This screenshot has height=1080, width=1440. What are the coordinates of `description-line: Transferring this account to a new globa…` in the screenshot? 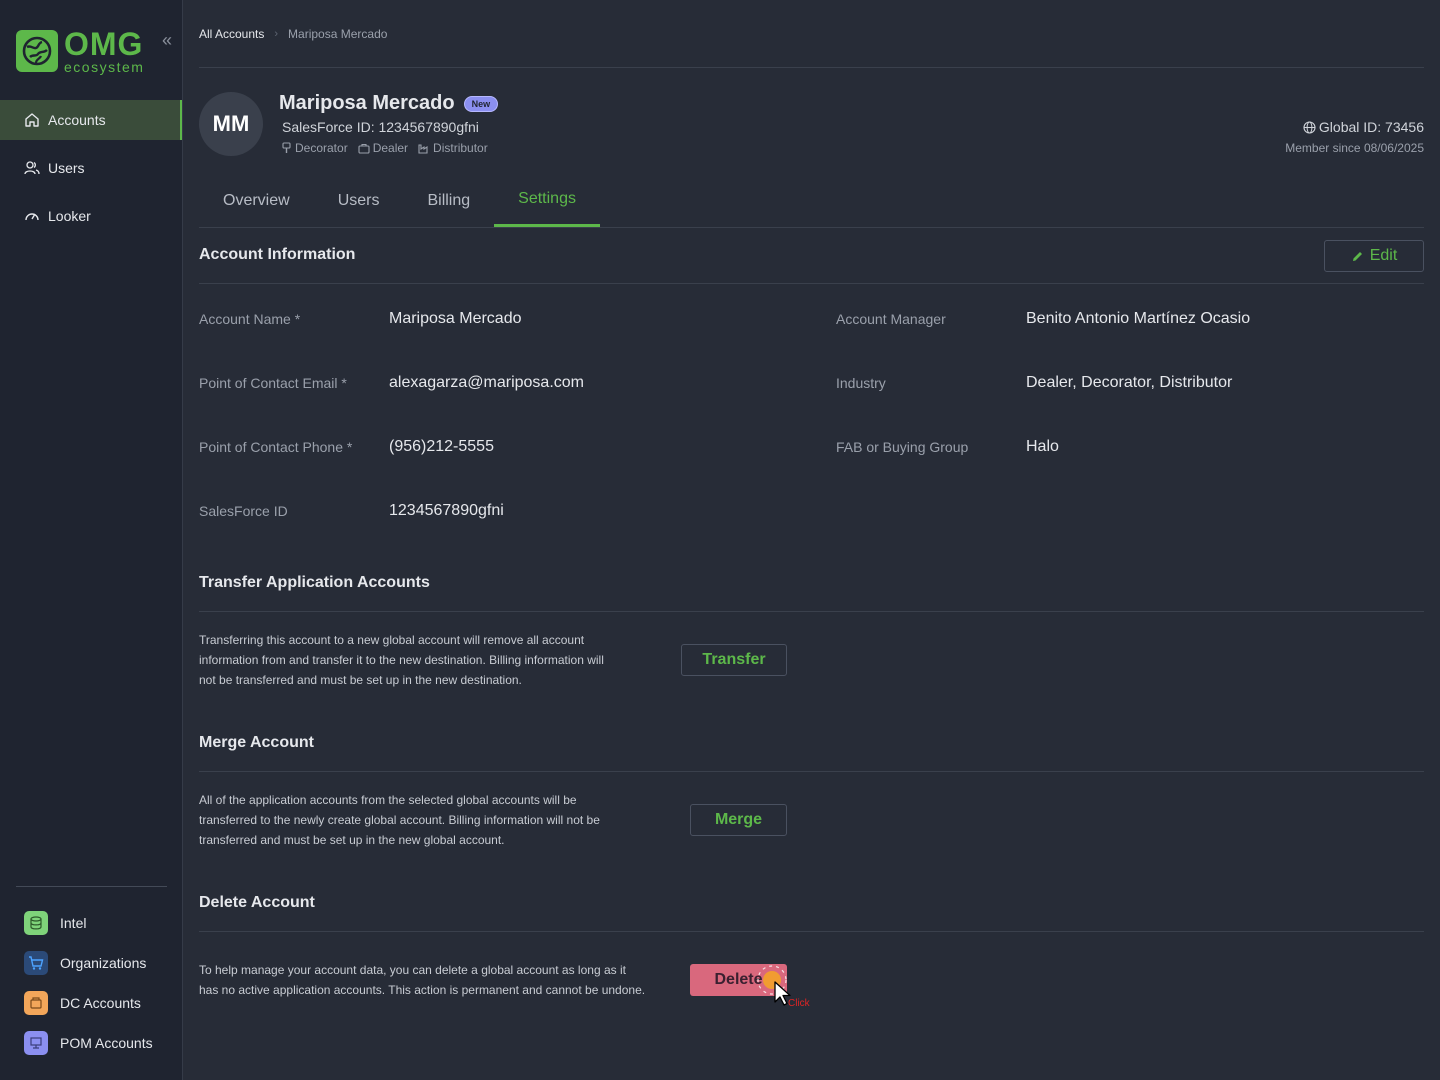 It's located at (392, 640).